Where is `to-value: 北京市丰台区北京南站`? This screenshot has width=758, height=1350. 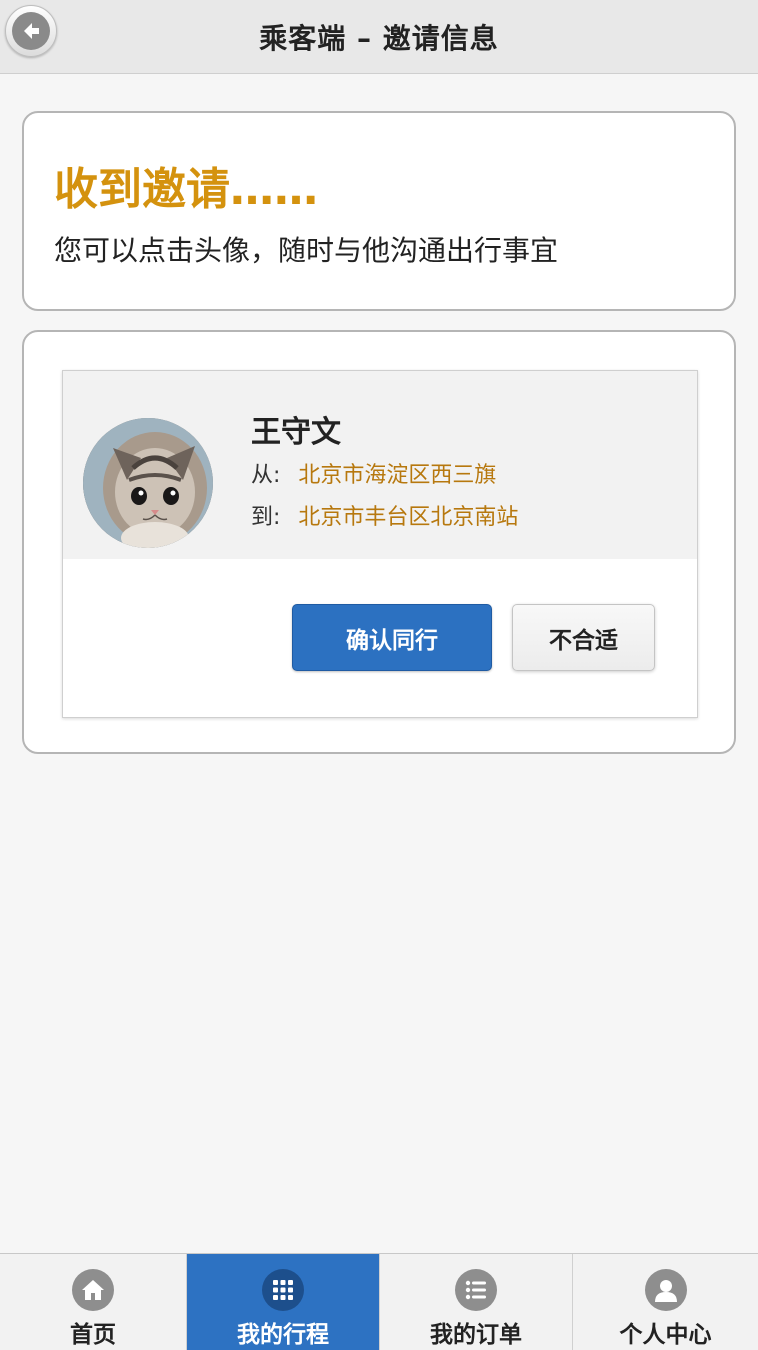 to-value: 北京市丰台区北京南站 is located at coordinates (408, 517).